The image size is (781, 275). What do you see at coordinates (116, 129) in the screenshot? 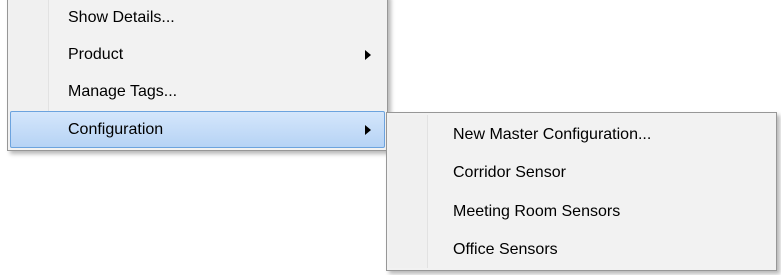
I see `menu-item-label: Configuration` at bounding box center [116, 129].